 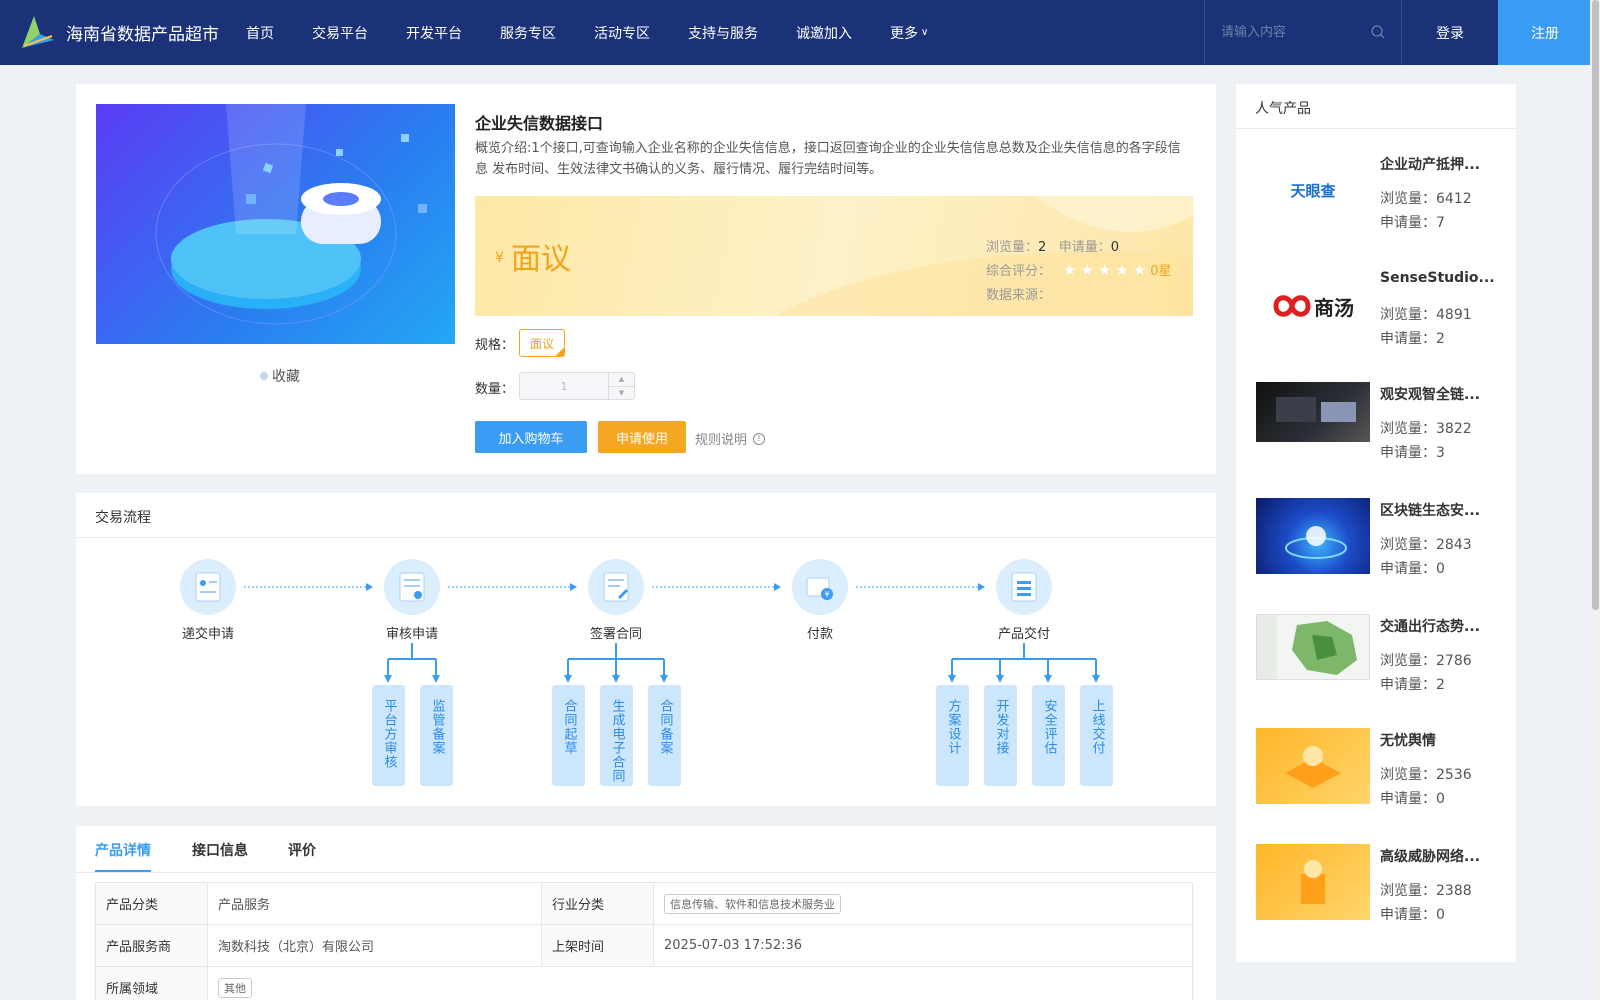 What do you see at coordinates (723, 33) in the screenshot?
I see `nav-support: 支持与服务` at bounding box center [723, 33].